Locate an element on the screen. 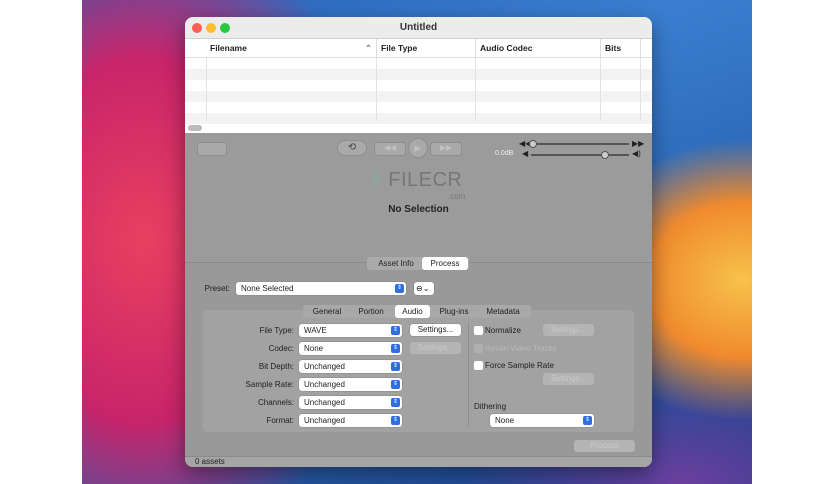 This screenshot has width=836, height=484. tab-audio: Audio is located at coordinates (412, 311).